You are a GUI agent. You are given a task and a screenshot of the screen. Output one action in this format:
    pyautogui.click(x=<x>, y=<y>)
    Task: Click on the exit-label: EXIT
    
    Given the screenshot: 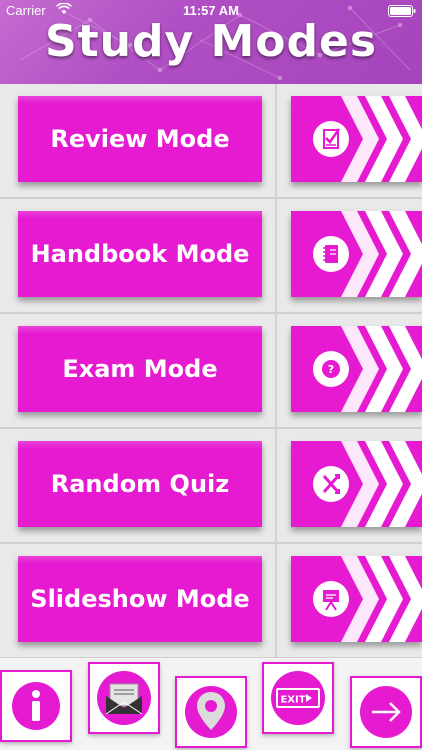 What is the action you would take?
    pyautogui.click(x=292, y=700)
    